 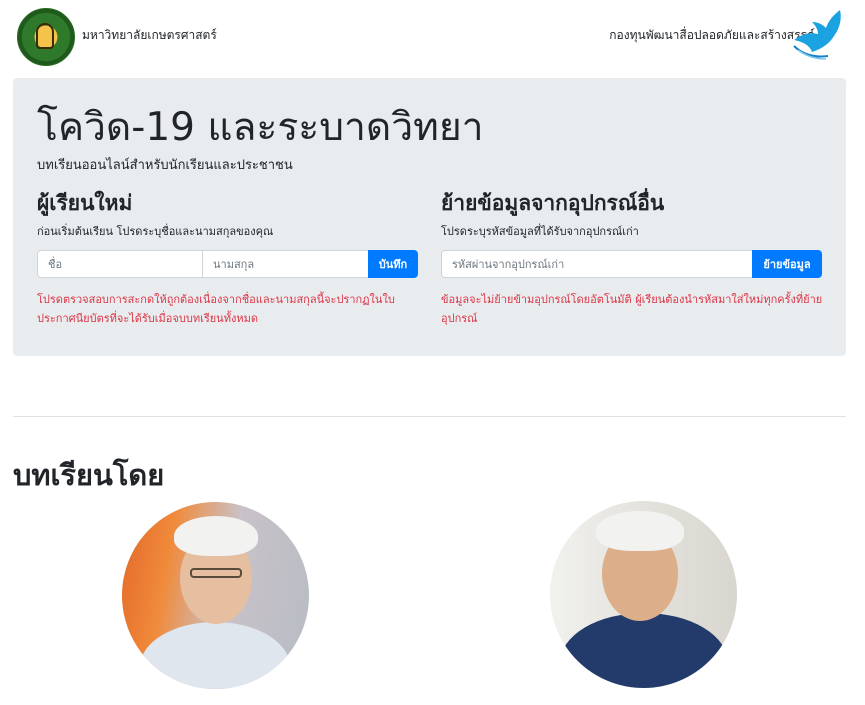 What do you see at coordinates (85, 203) in the screenshot?
I see `new-learner-heading: ผู้เรียนใหม่` at bounding box center [85, 203].